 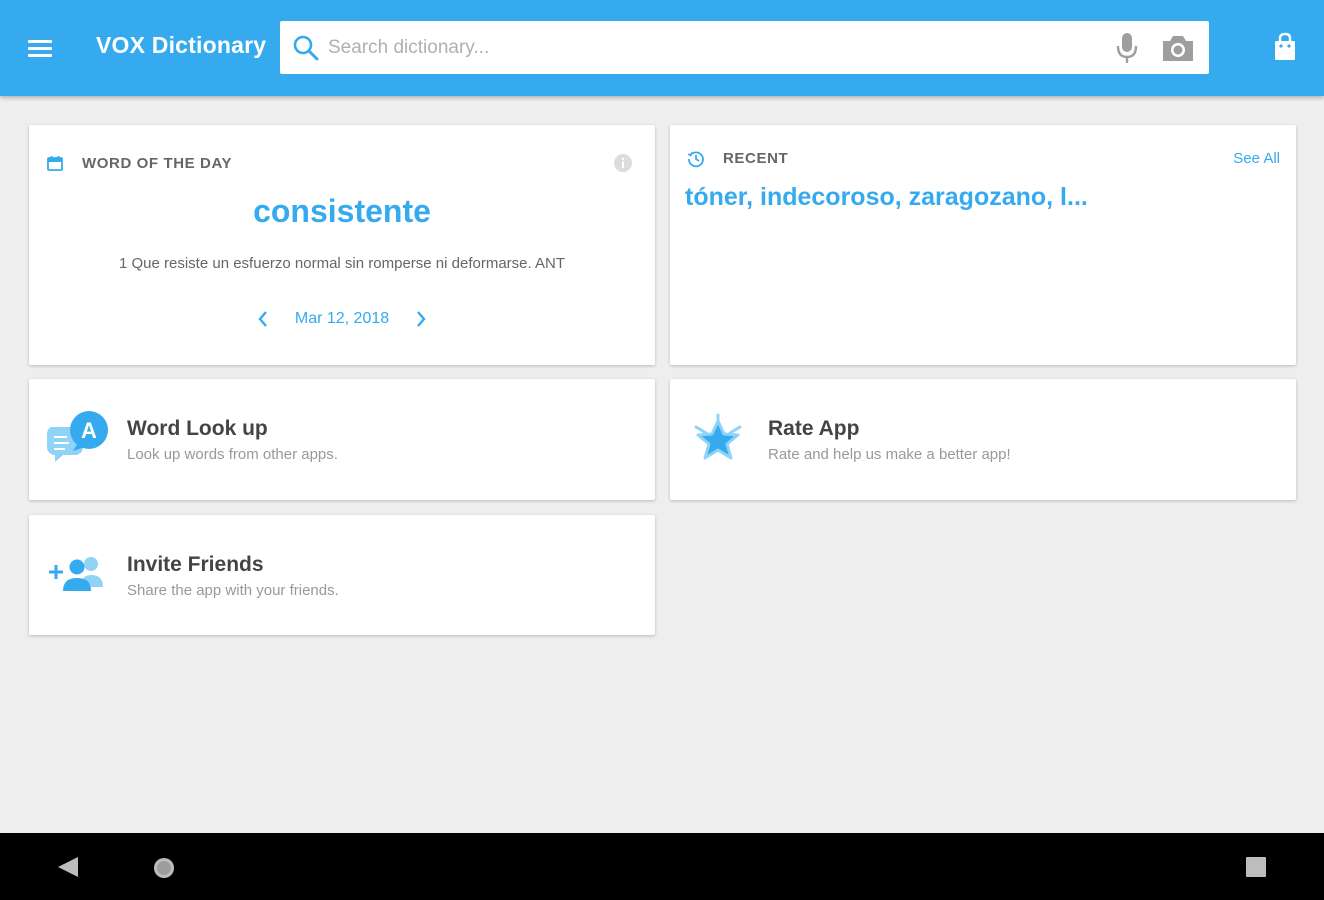 What do you see at coordinates (1178, 48) in the screenshot?
I see `camera-icon` at bounding box center [1178, 48].